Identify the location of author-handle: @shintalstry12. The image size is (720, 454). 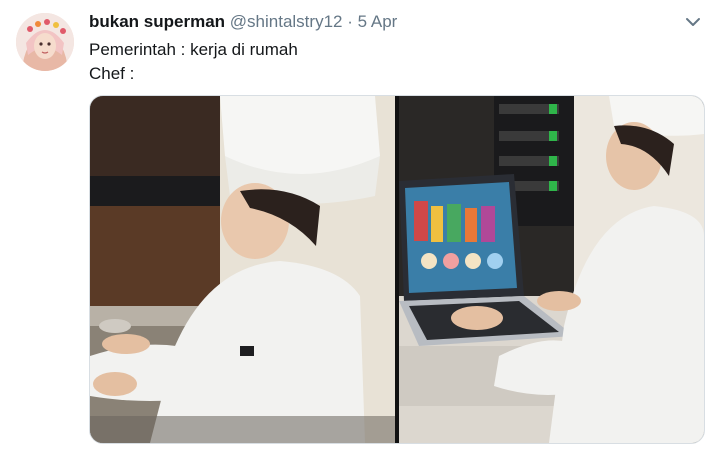
(286, 21).